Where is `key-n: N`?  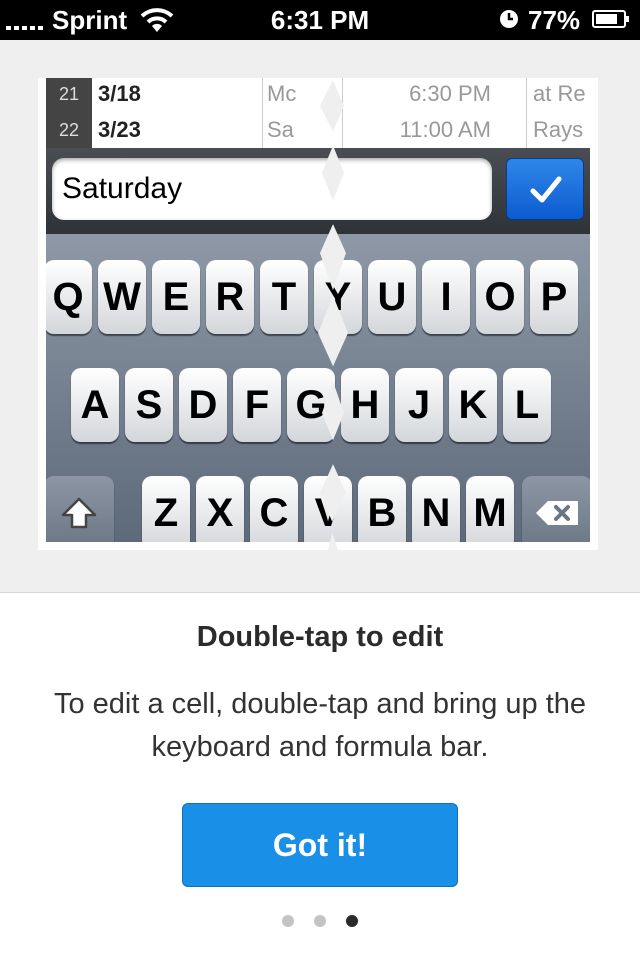 key-n: N is located at coordinates (436, 509).